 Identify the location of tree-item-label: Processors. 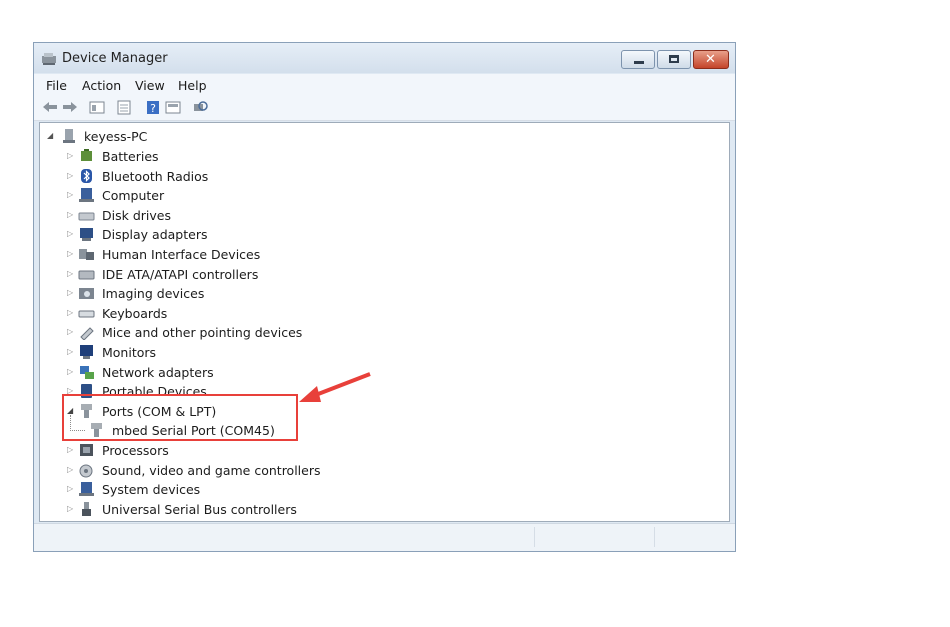
(135, 450).